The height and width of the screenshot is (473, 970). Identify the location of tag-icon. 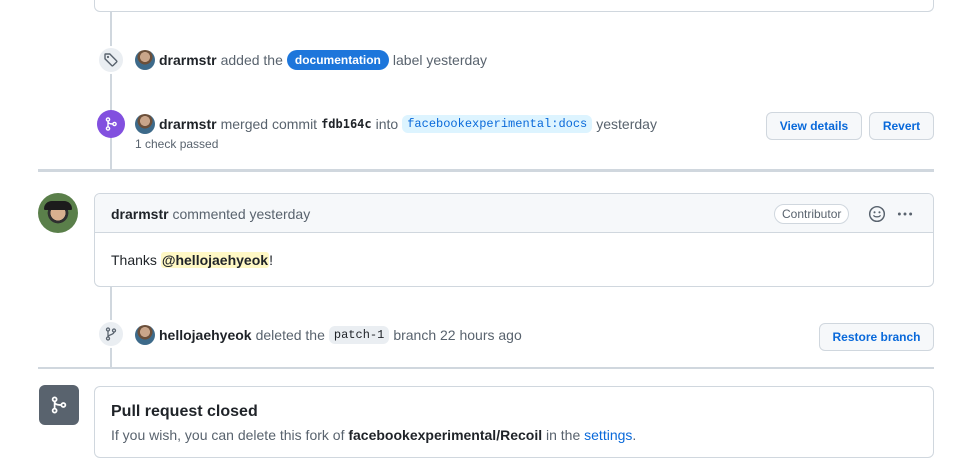
(111, 60).